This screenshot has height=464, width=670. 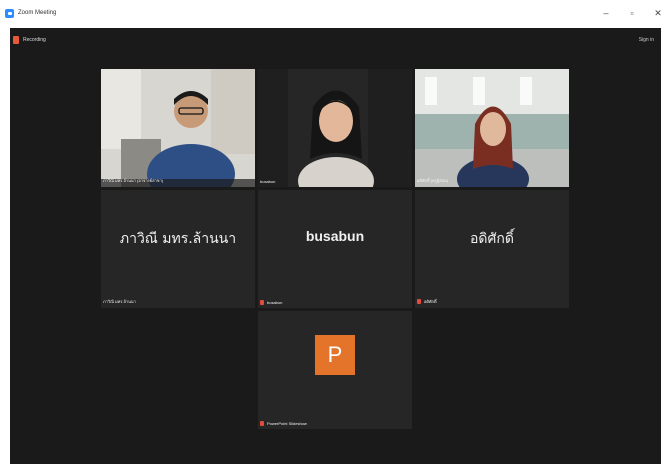 I want to click on participant-nameplate: PowerPoint Slideshow, so click(x=283, y=423).